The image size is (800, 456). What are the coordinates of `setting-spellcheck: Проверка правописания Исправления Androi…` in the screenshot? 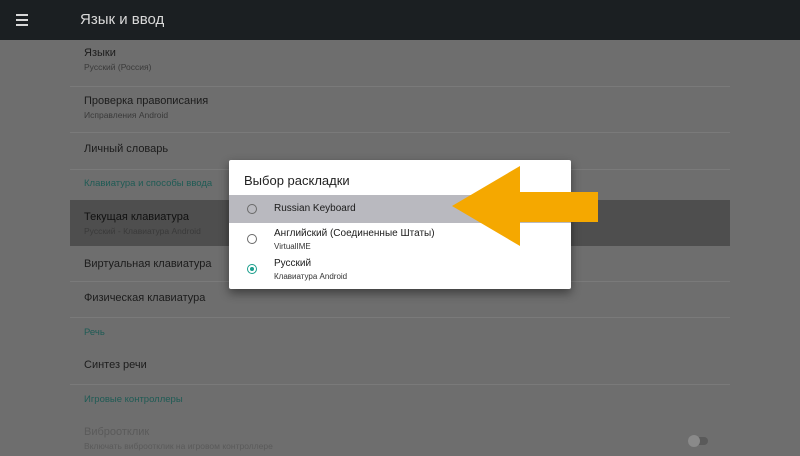 It's located at (400, 114).